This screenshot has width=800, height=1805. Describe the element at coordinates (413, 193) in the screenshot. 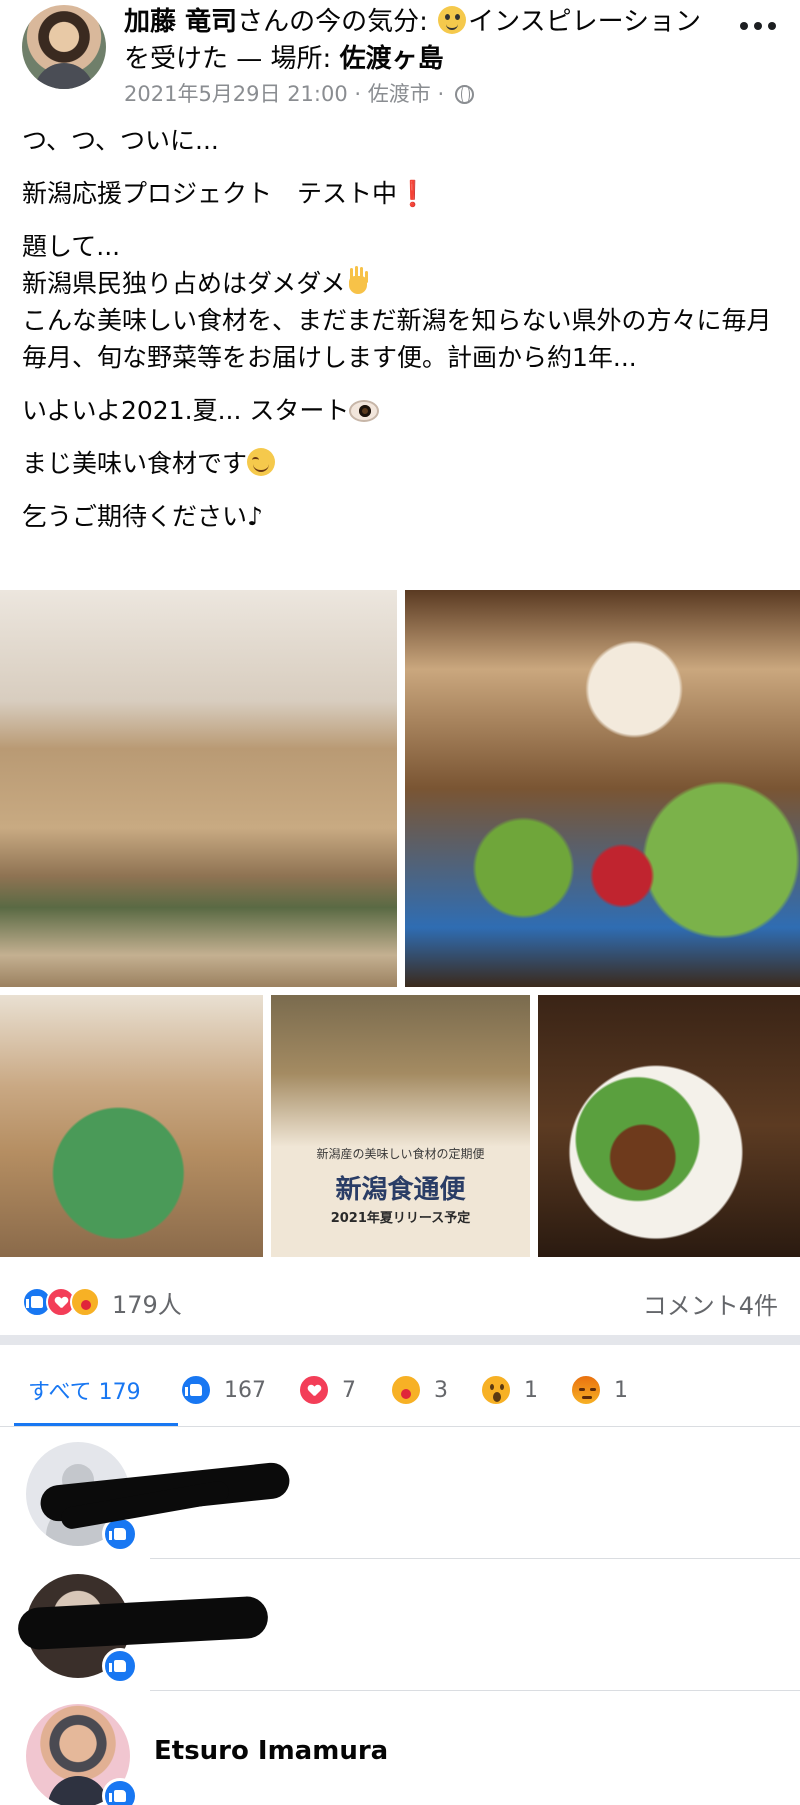

I see `exclamation-icon: ❗` at that location.